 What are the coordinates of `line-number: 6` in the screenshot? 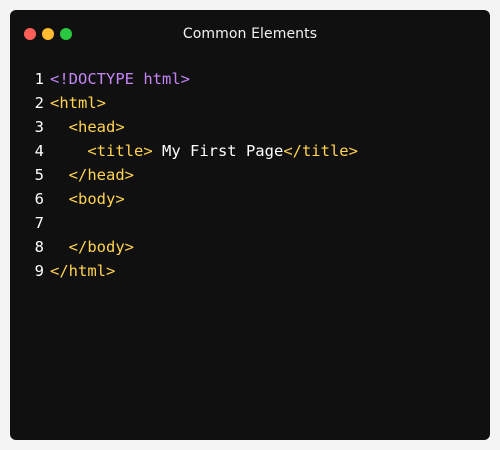 It's located at (39, 199).